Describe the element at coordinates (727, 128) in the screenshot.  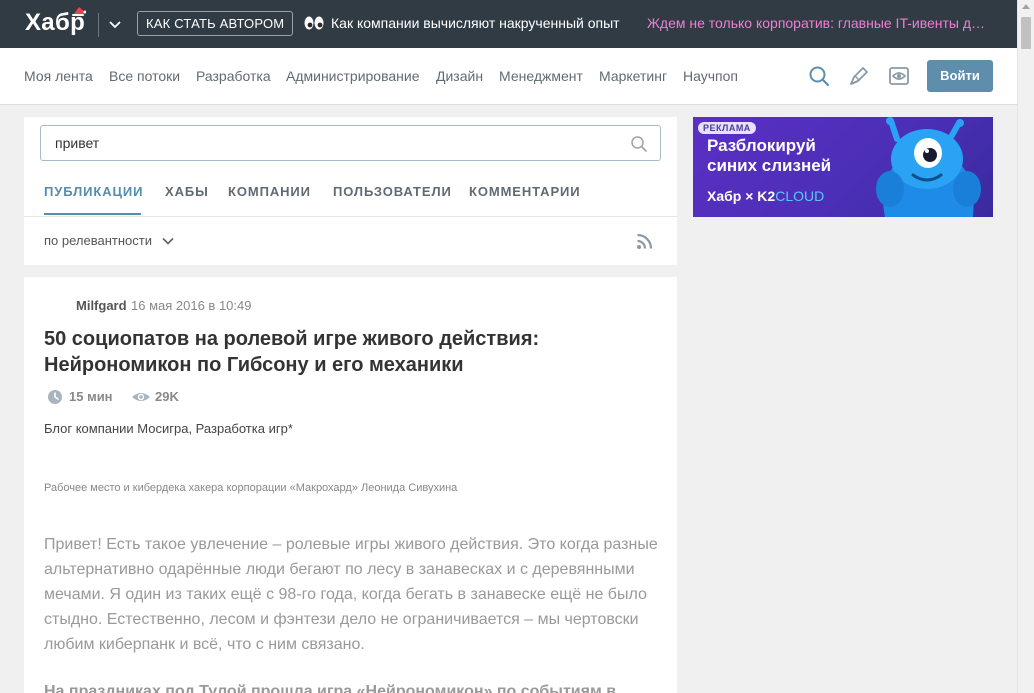
I see `ad-badge: Реклама` at that location.